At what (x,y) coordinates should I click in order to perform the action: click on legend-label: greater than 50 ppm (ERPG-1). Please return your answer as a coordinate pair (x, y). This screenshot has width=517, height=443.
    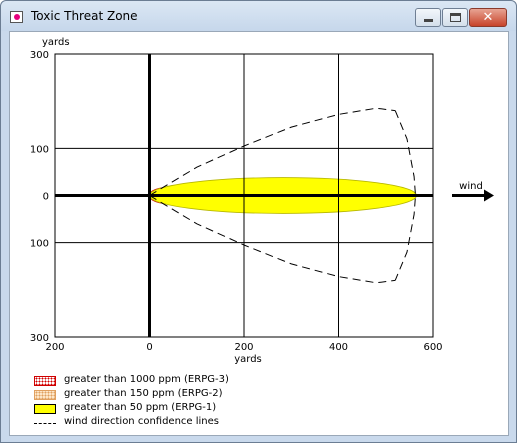
    Looking at the image, I should click on (140, 407).